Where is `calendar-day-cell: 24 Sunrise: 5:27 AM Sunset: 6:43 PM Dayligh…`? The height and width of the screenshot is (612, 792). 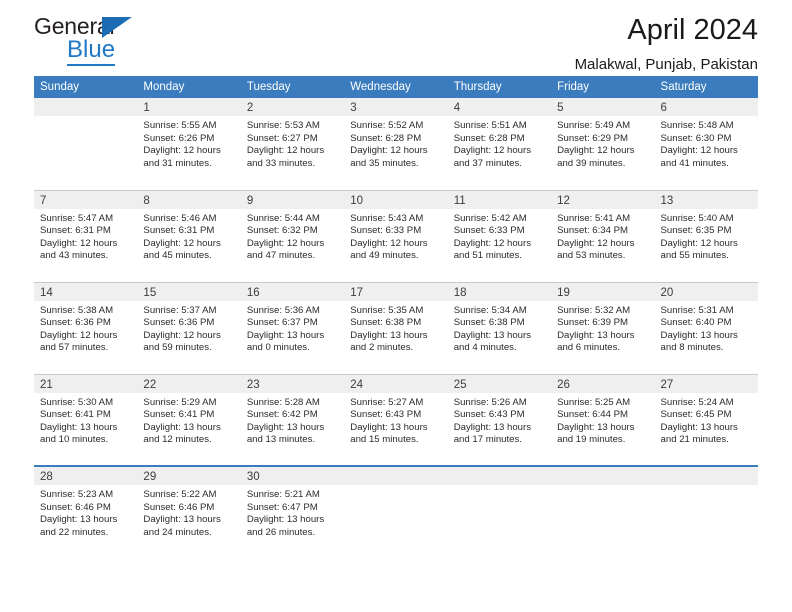 calendar-day-cell: 24 Sunrise: 5:27 AM Sunset: 6:43 PM Dayligh… is located at coordinates (396, 419).